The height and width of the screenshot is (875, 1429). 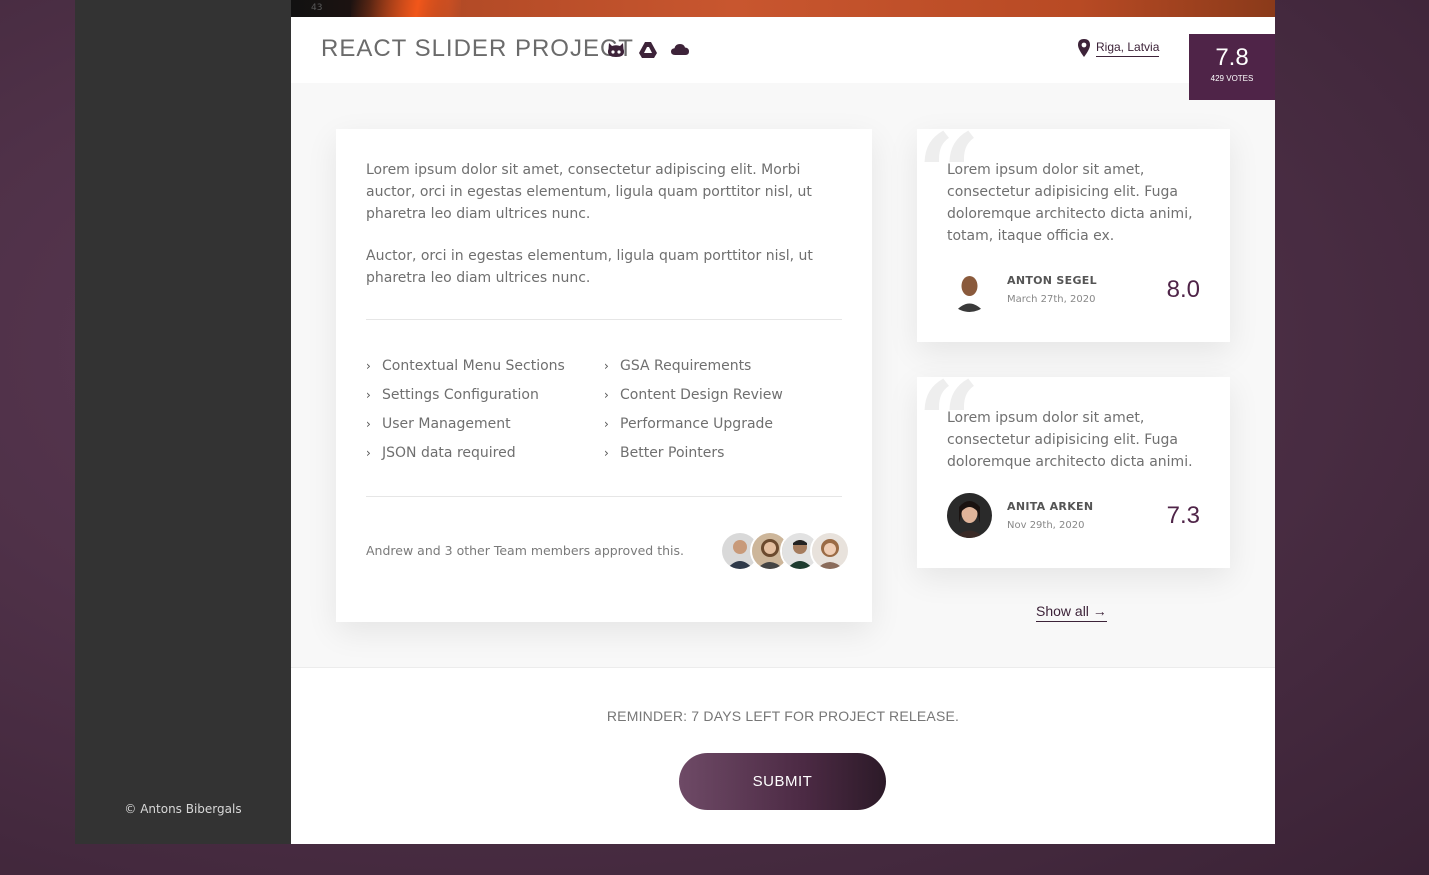 I want to click on hero-image-strip: 43, so click(x=783, y=8).